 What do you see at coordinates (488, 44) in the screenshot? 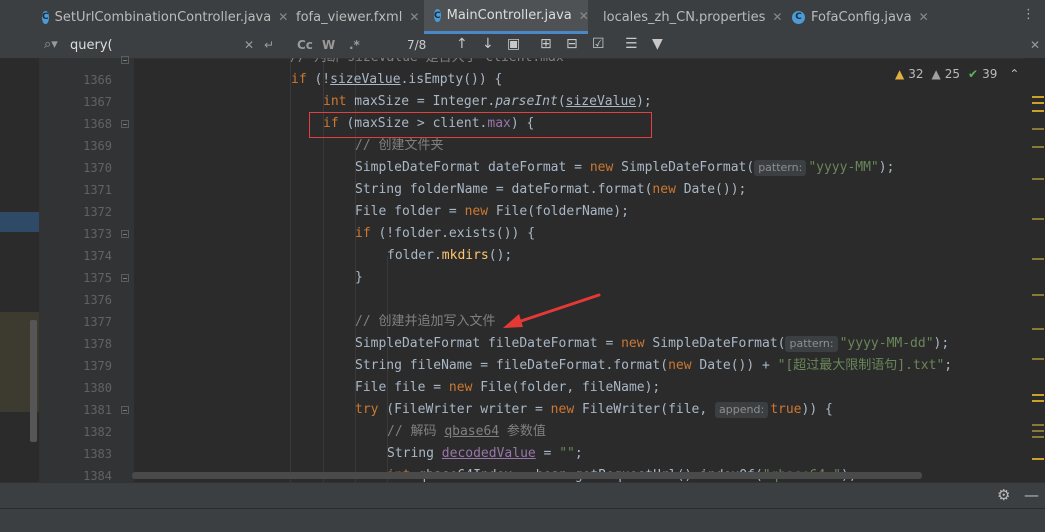
I see `next-occurrence-icon: ↓` at bounding box center [488, 44].